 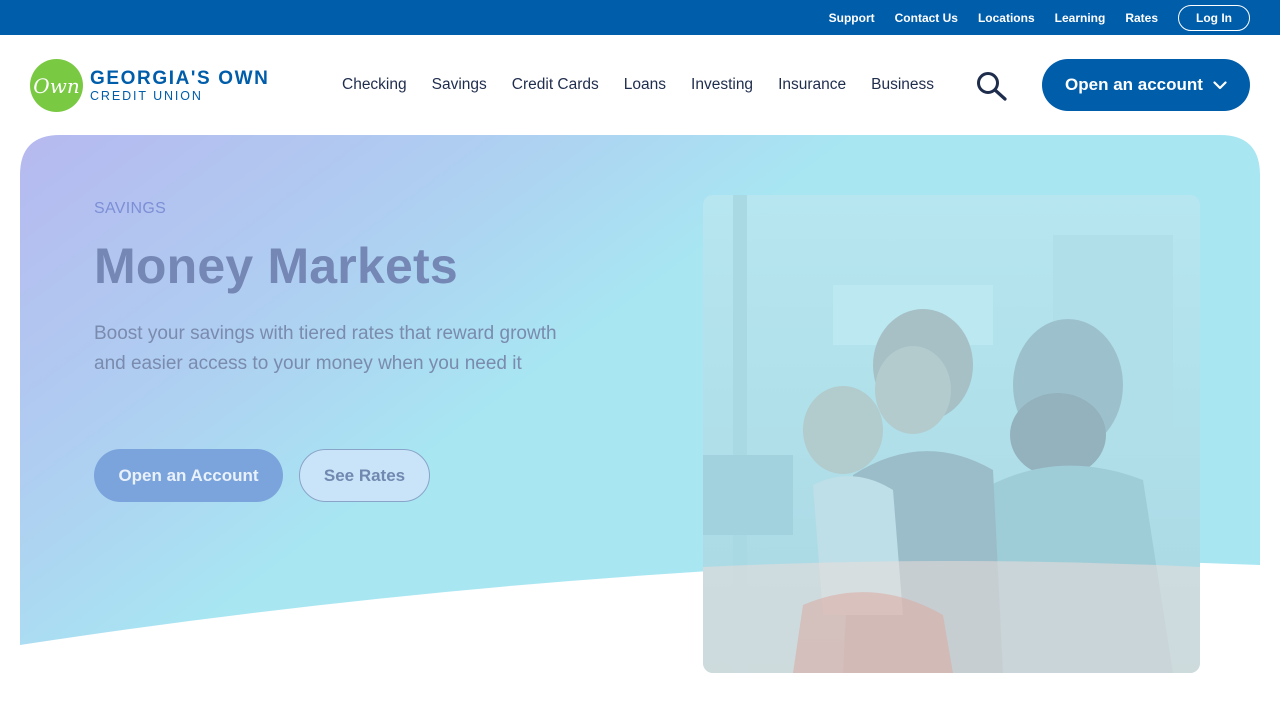 I want to click on search-button, so click(x=992, y=86).